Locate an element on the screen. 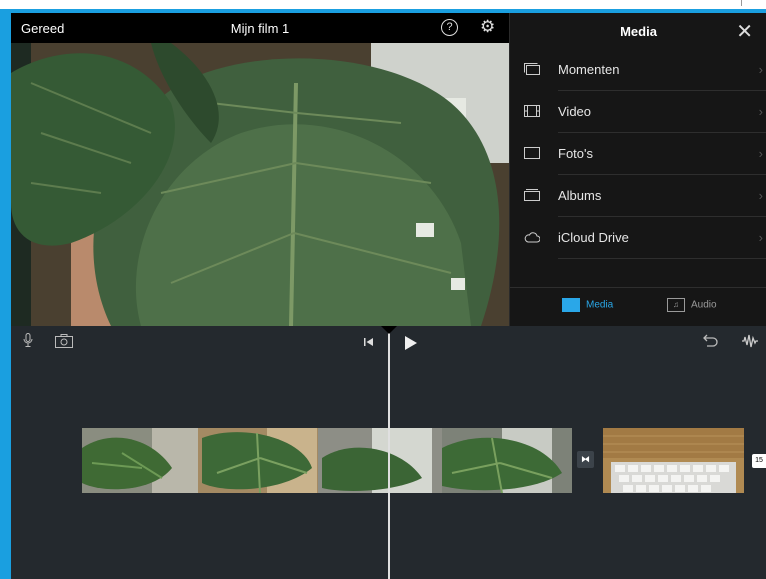 The image size is (766, 579). media-panel-header: Media ✕ is located at coordinates (638, 31).